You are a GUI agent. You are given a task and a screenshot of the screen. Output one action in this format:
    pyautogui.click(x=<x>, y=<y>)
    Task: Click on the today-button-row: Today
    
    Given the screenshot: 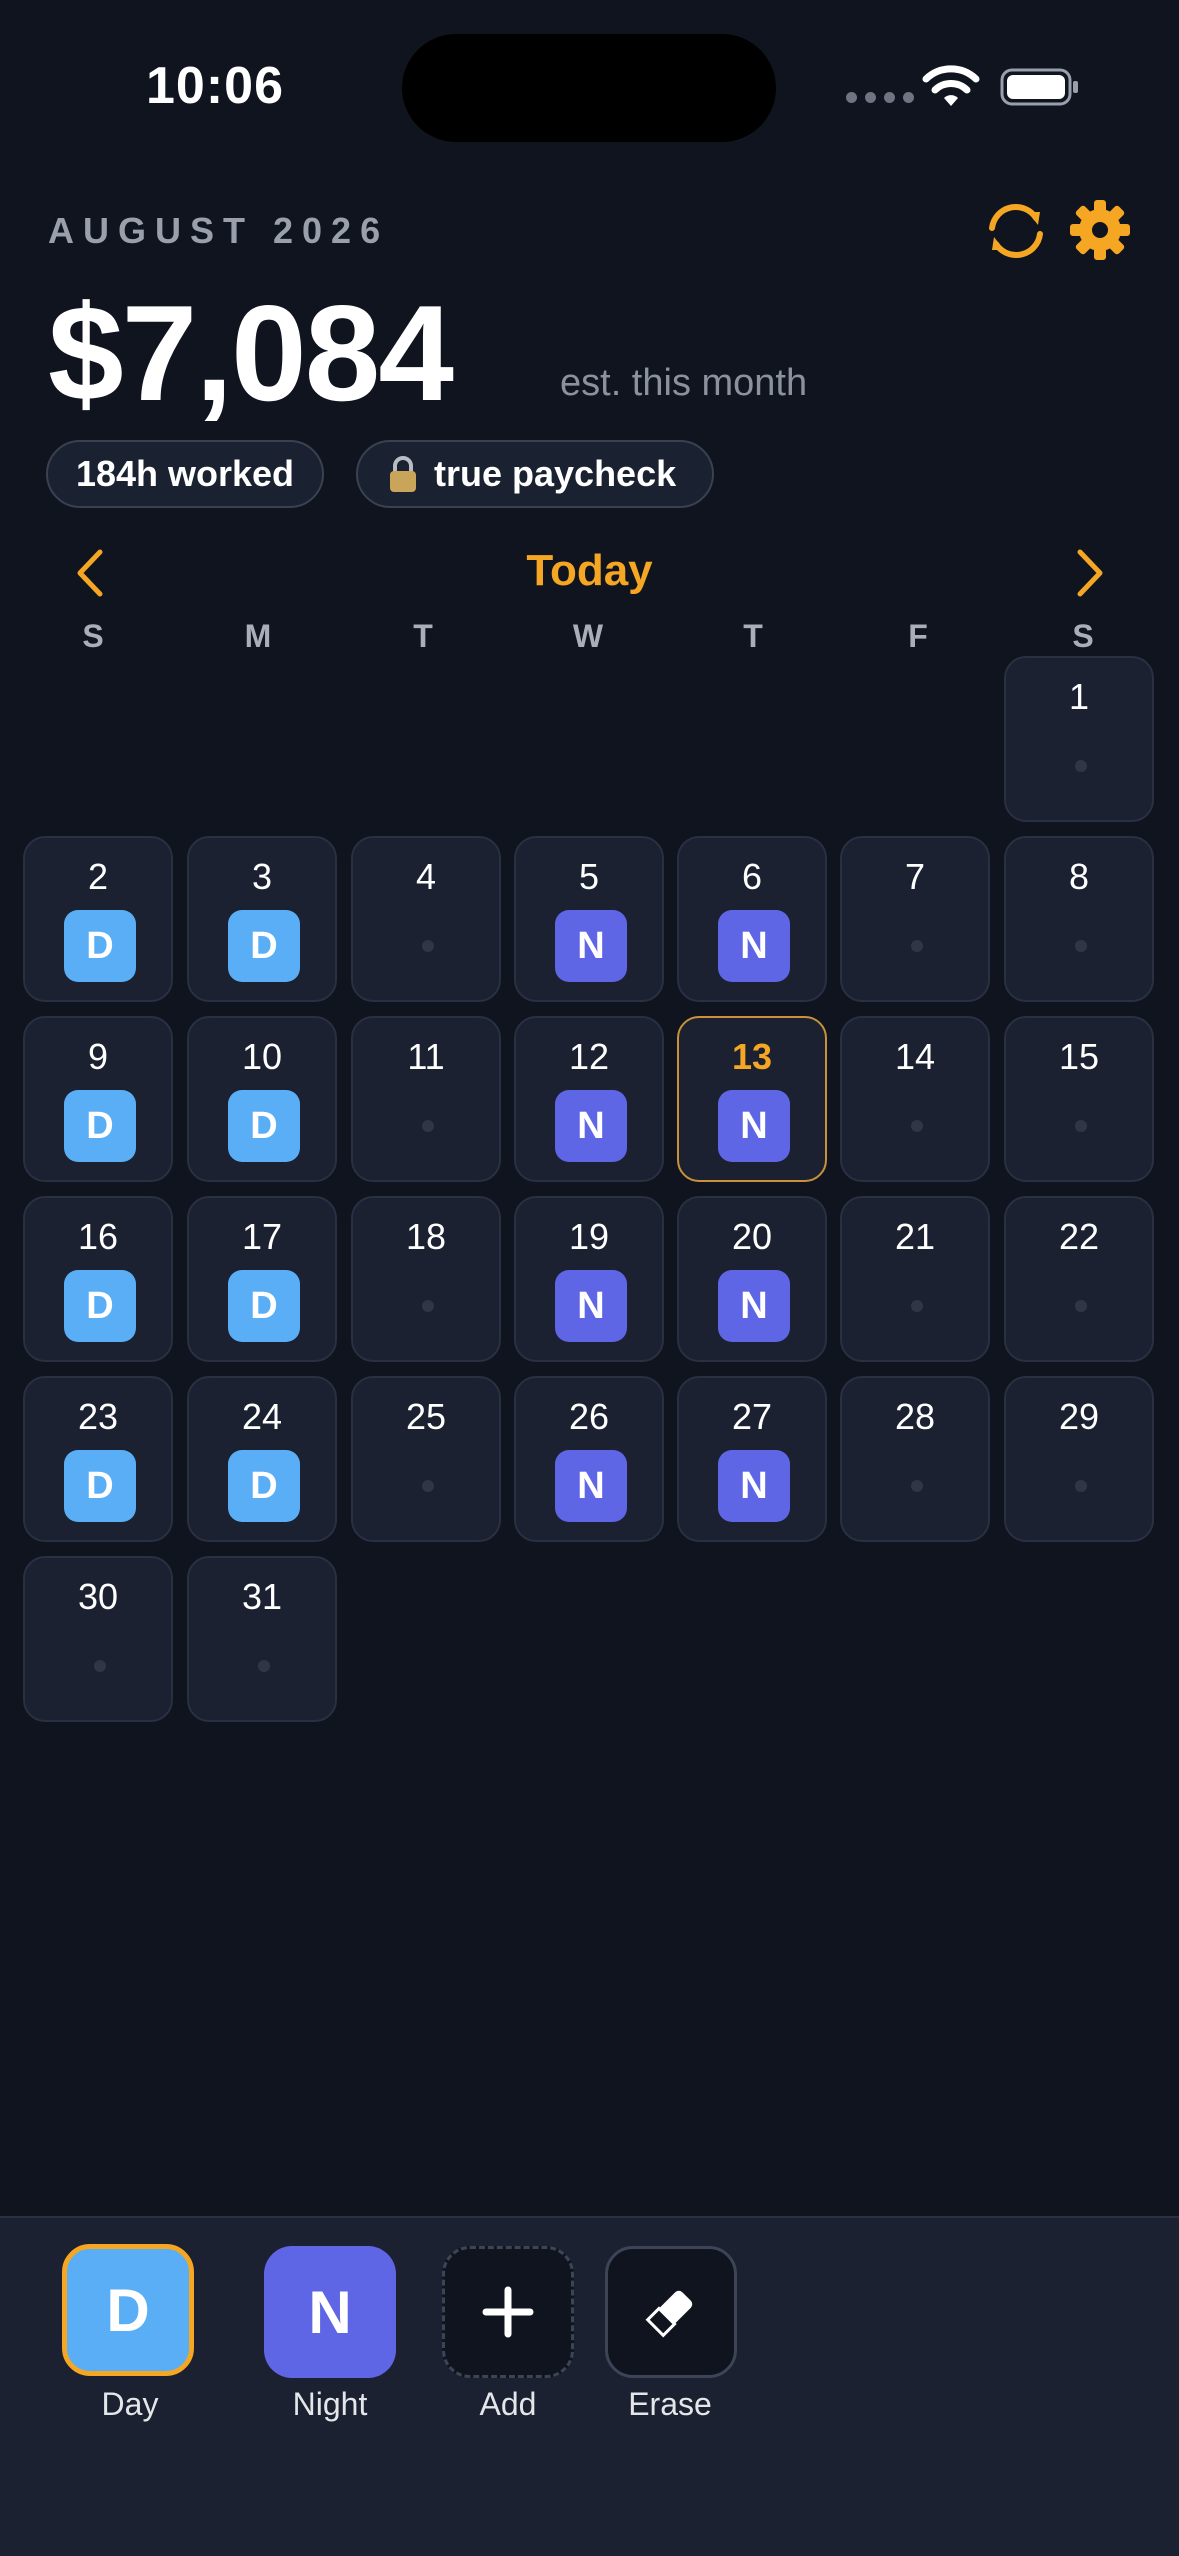 What is the action you would take?
    pyautogui.click(x=589, y=571)
    